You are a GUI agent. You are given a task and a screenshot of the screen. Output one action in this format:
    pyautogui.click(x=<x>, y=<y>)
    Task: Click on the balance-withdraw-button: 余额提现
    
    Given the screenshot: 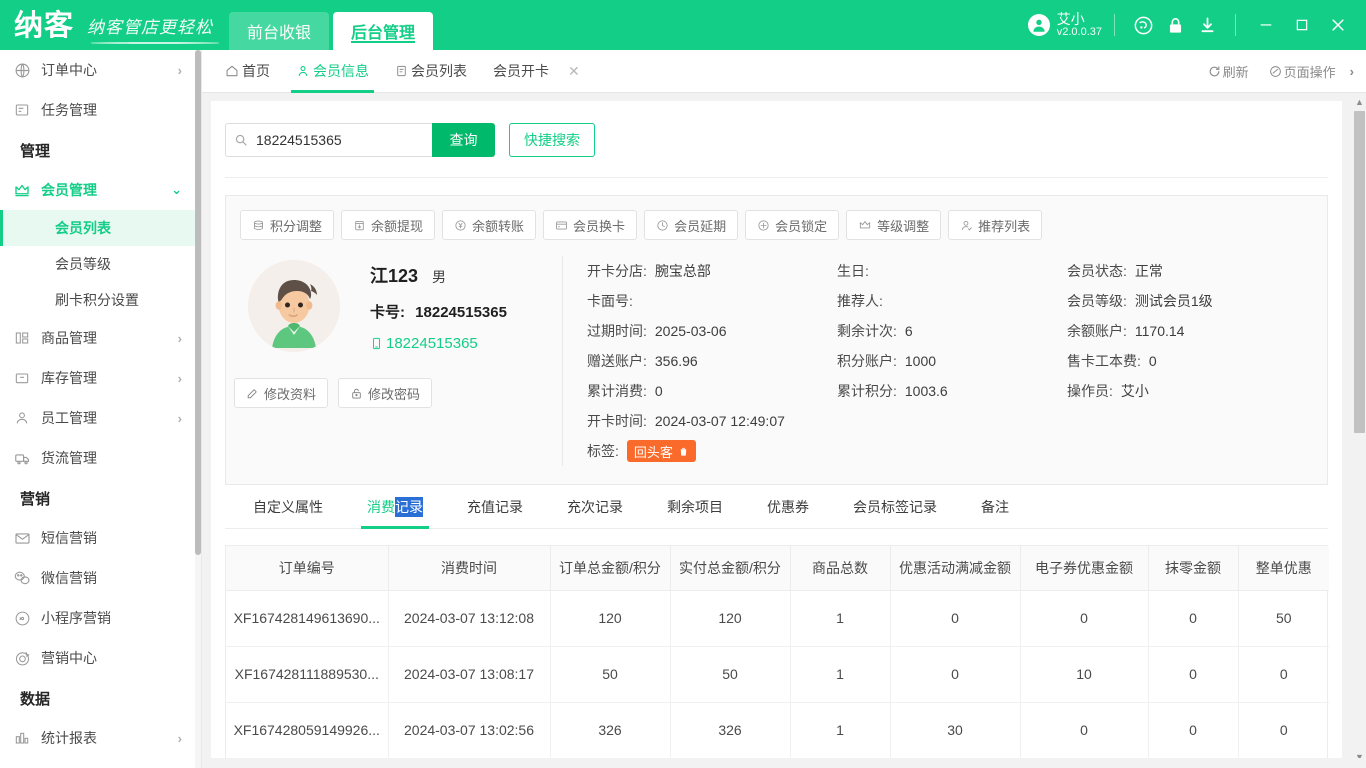 What is the action you would take?
    pyautogui.click(x=388, y=225)
    